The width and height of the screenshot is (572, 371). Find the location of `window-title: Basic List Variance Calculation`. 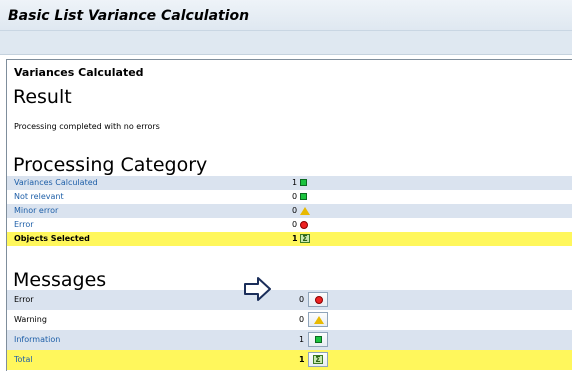

window-title: Basic List Variance Calculation is located at coordinates (129, 16).